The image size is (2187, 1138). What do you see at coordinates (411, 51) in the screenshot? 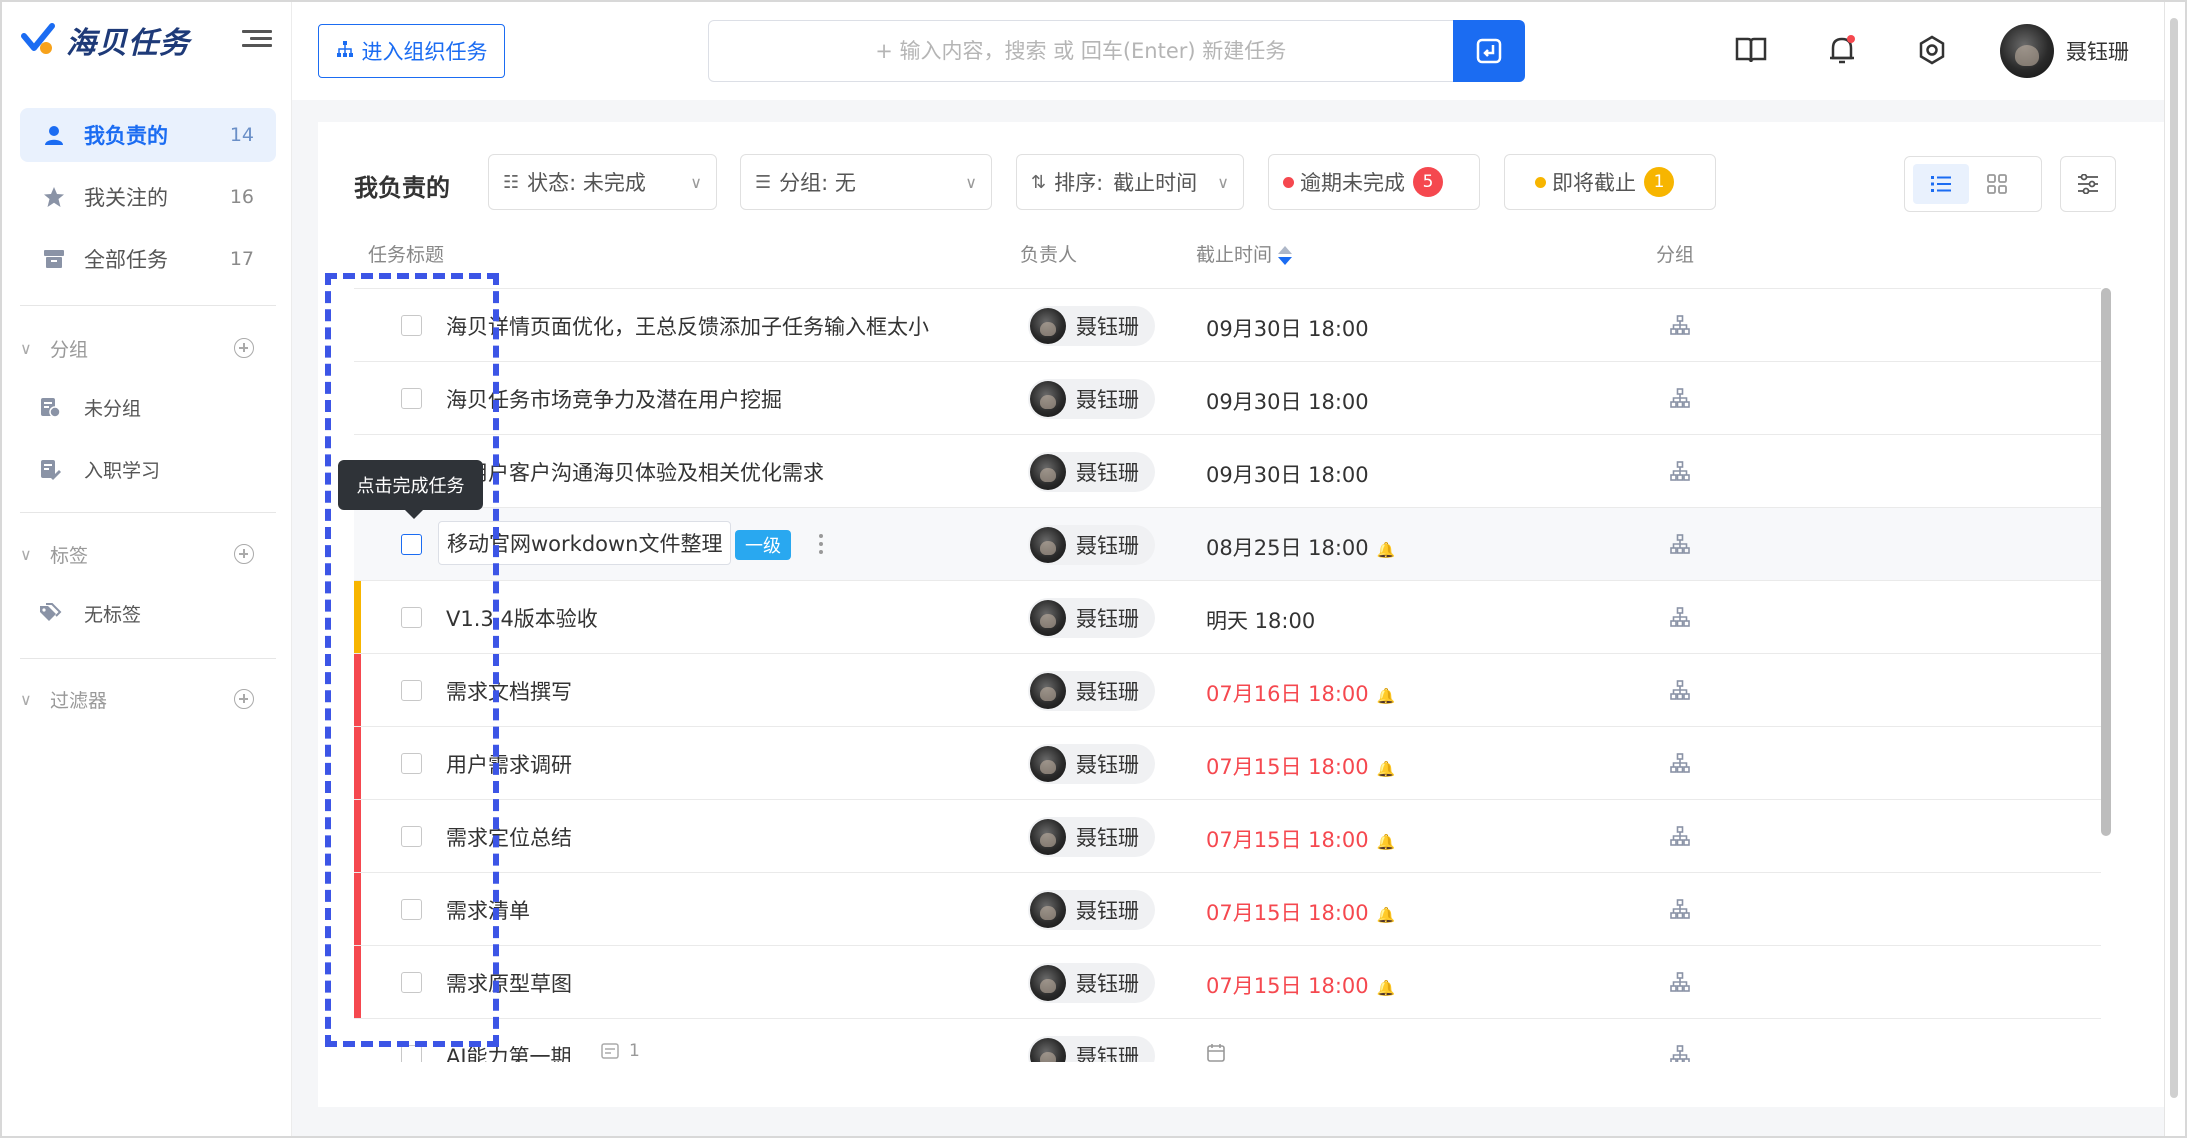
I see `enter-org-tasks-button: 进入组织任务` at bounding box center [411, 51].